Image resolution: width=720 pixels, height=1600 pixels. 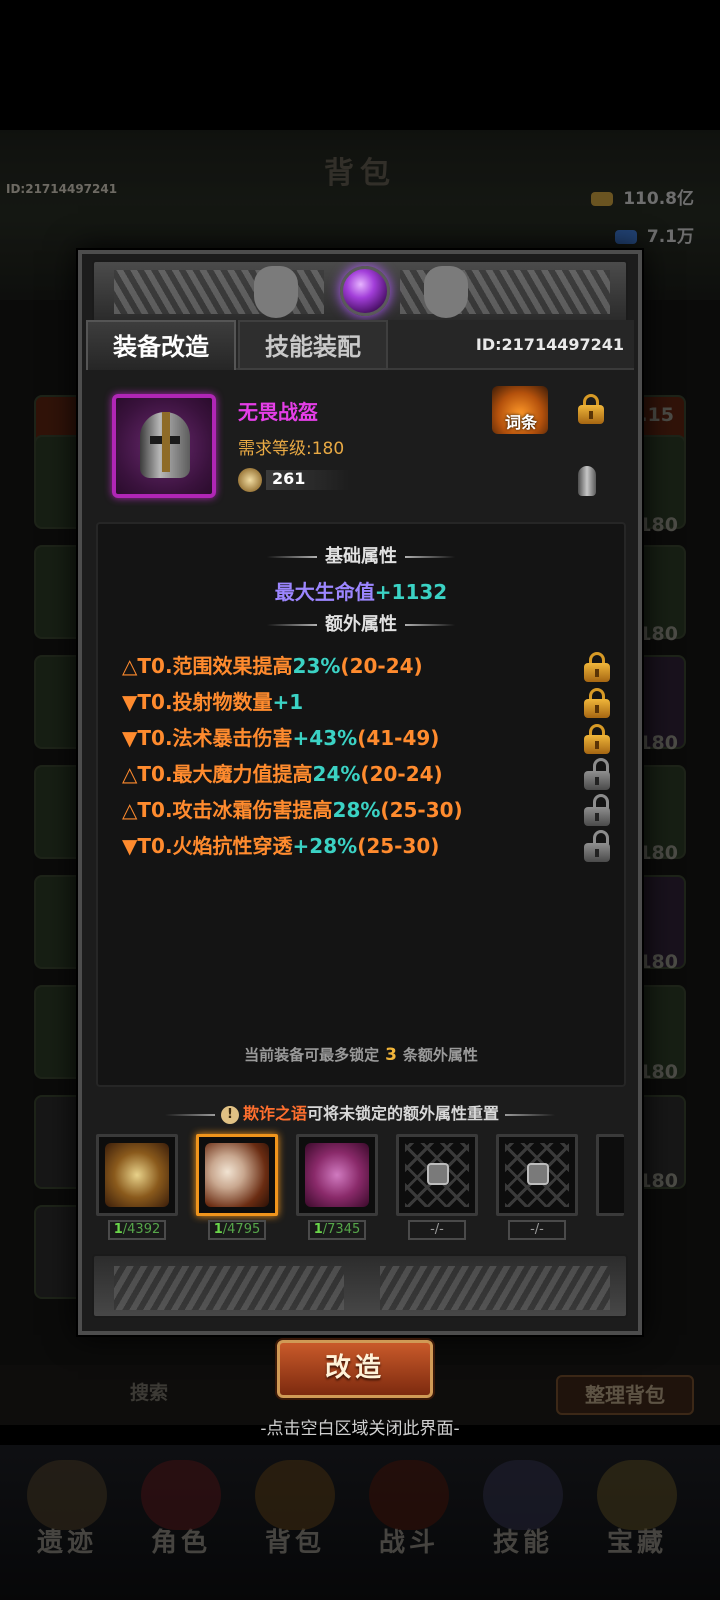 I want to click on base-attr-title: 基础属性, so click(x=361, y=555).